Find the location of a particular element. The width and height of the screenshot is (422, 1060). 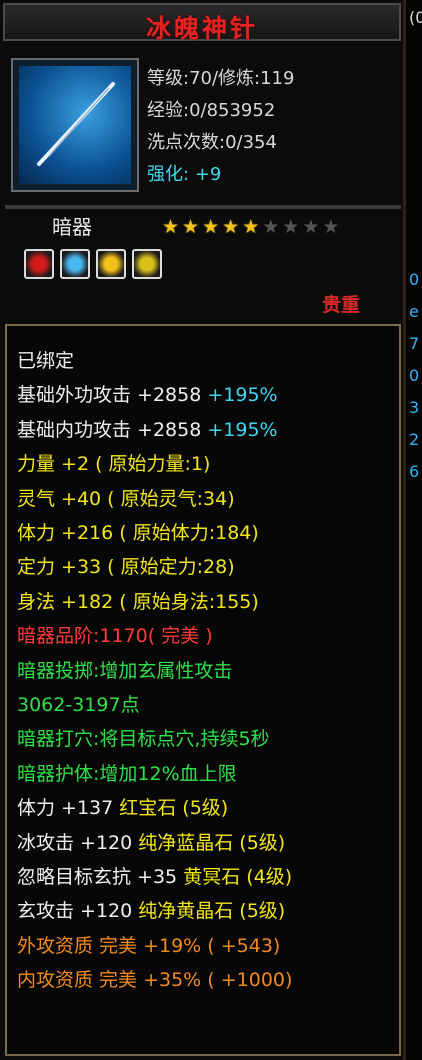

needle-icon is located at coordinates (75, 125).